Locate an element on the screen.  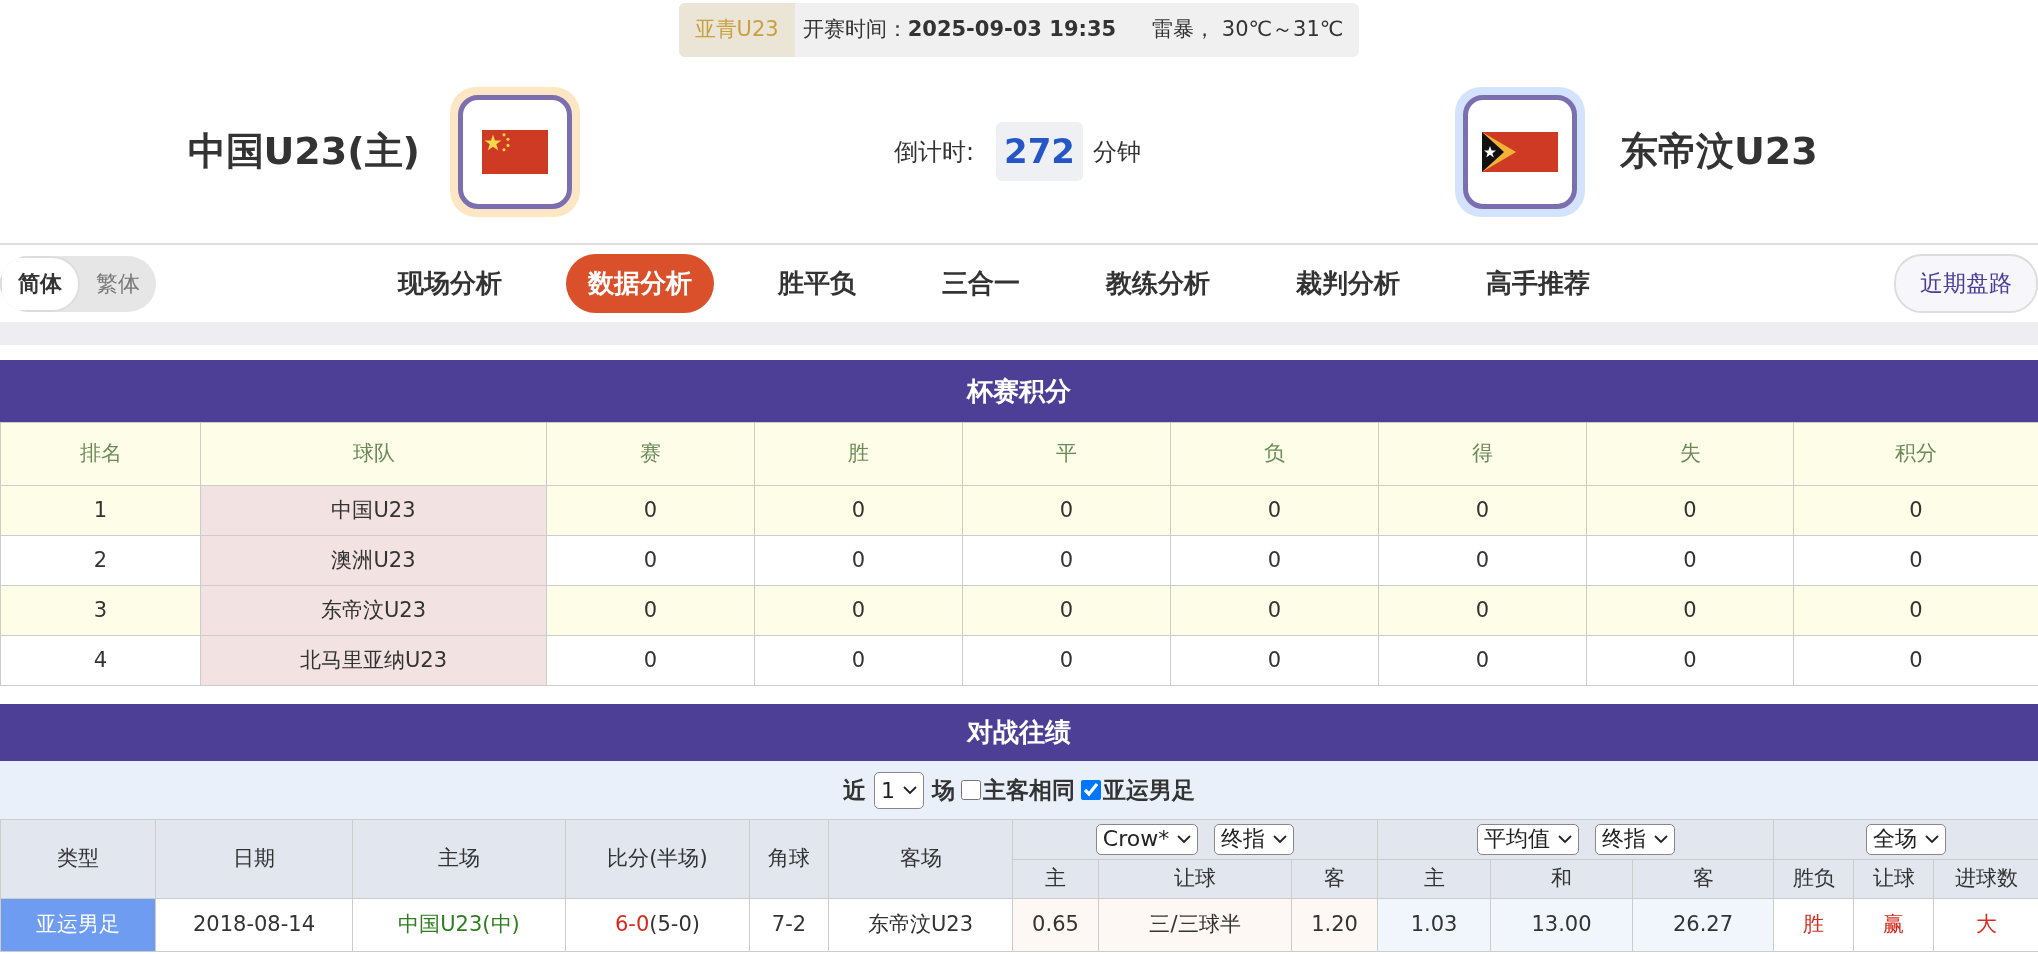
odds-dropdown: Crow* is located at coordinates (1147, 839).